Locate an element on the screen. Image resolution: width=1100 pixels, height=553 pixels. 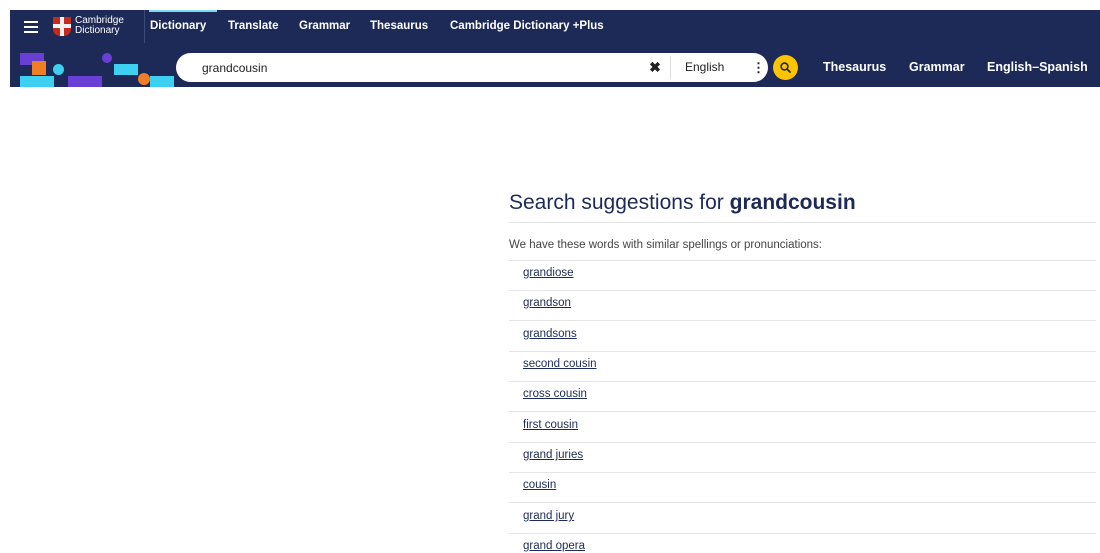
more-options-icon: ⋮ is located at coordinates (758, 67).